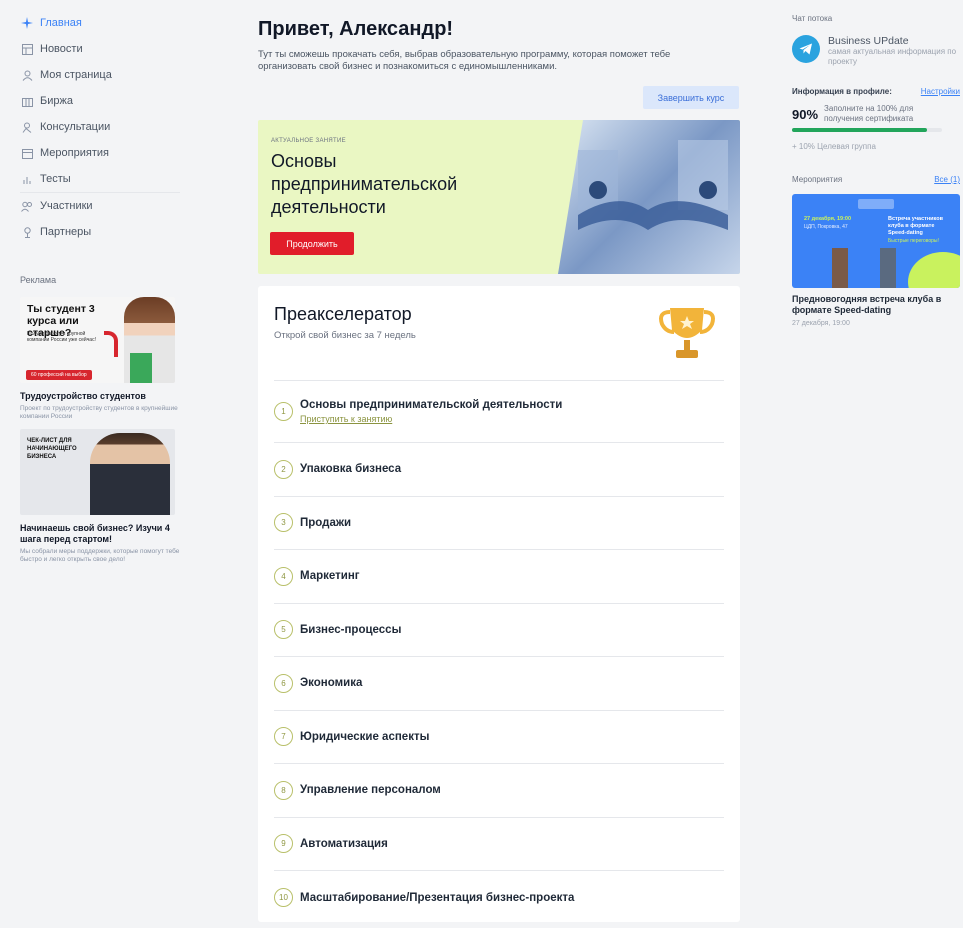 The image size is (963, 928). I want to click on ad-banner-badge: 60 профессий на выбор, so click(59, 375).